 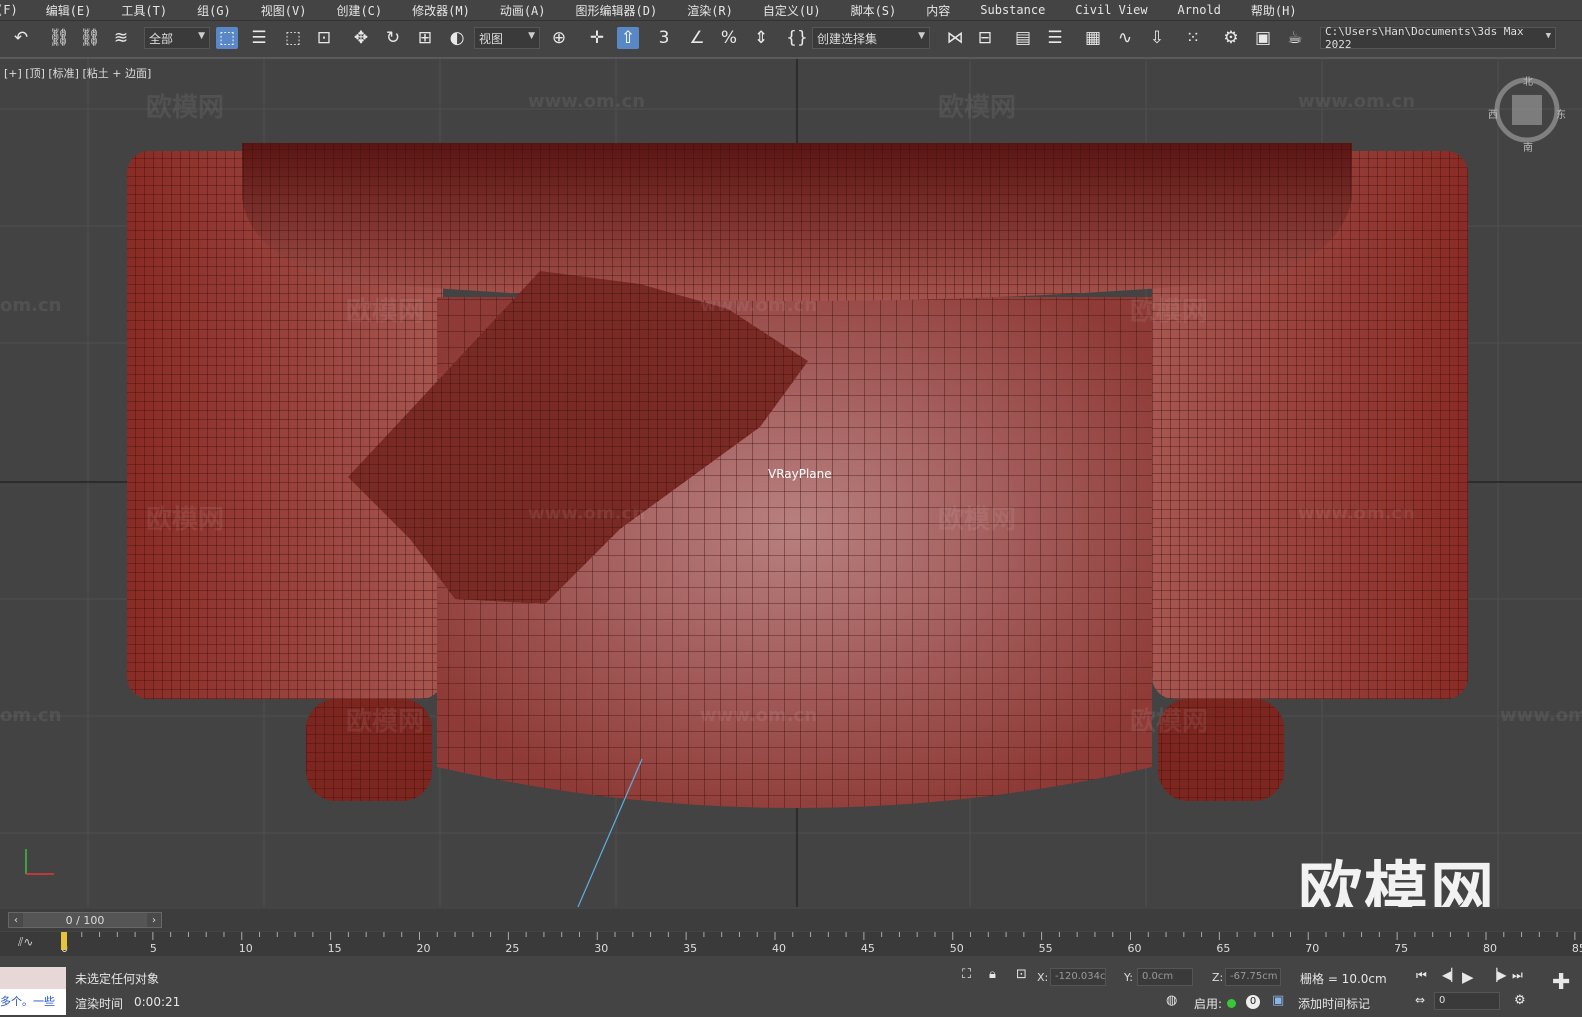 What do you see at coordinates (1055, 38) in the screenshot?
I see `toggle-ribbon-icon: ☰` at bounding box center [1055, 38].